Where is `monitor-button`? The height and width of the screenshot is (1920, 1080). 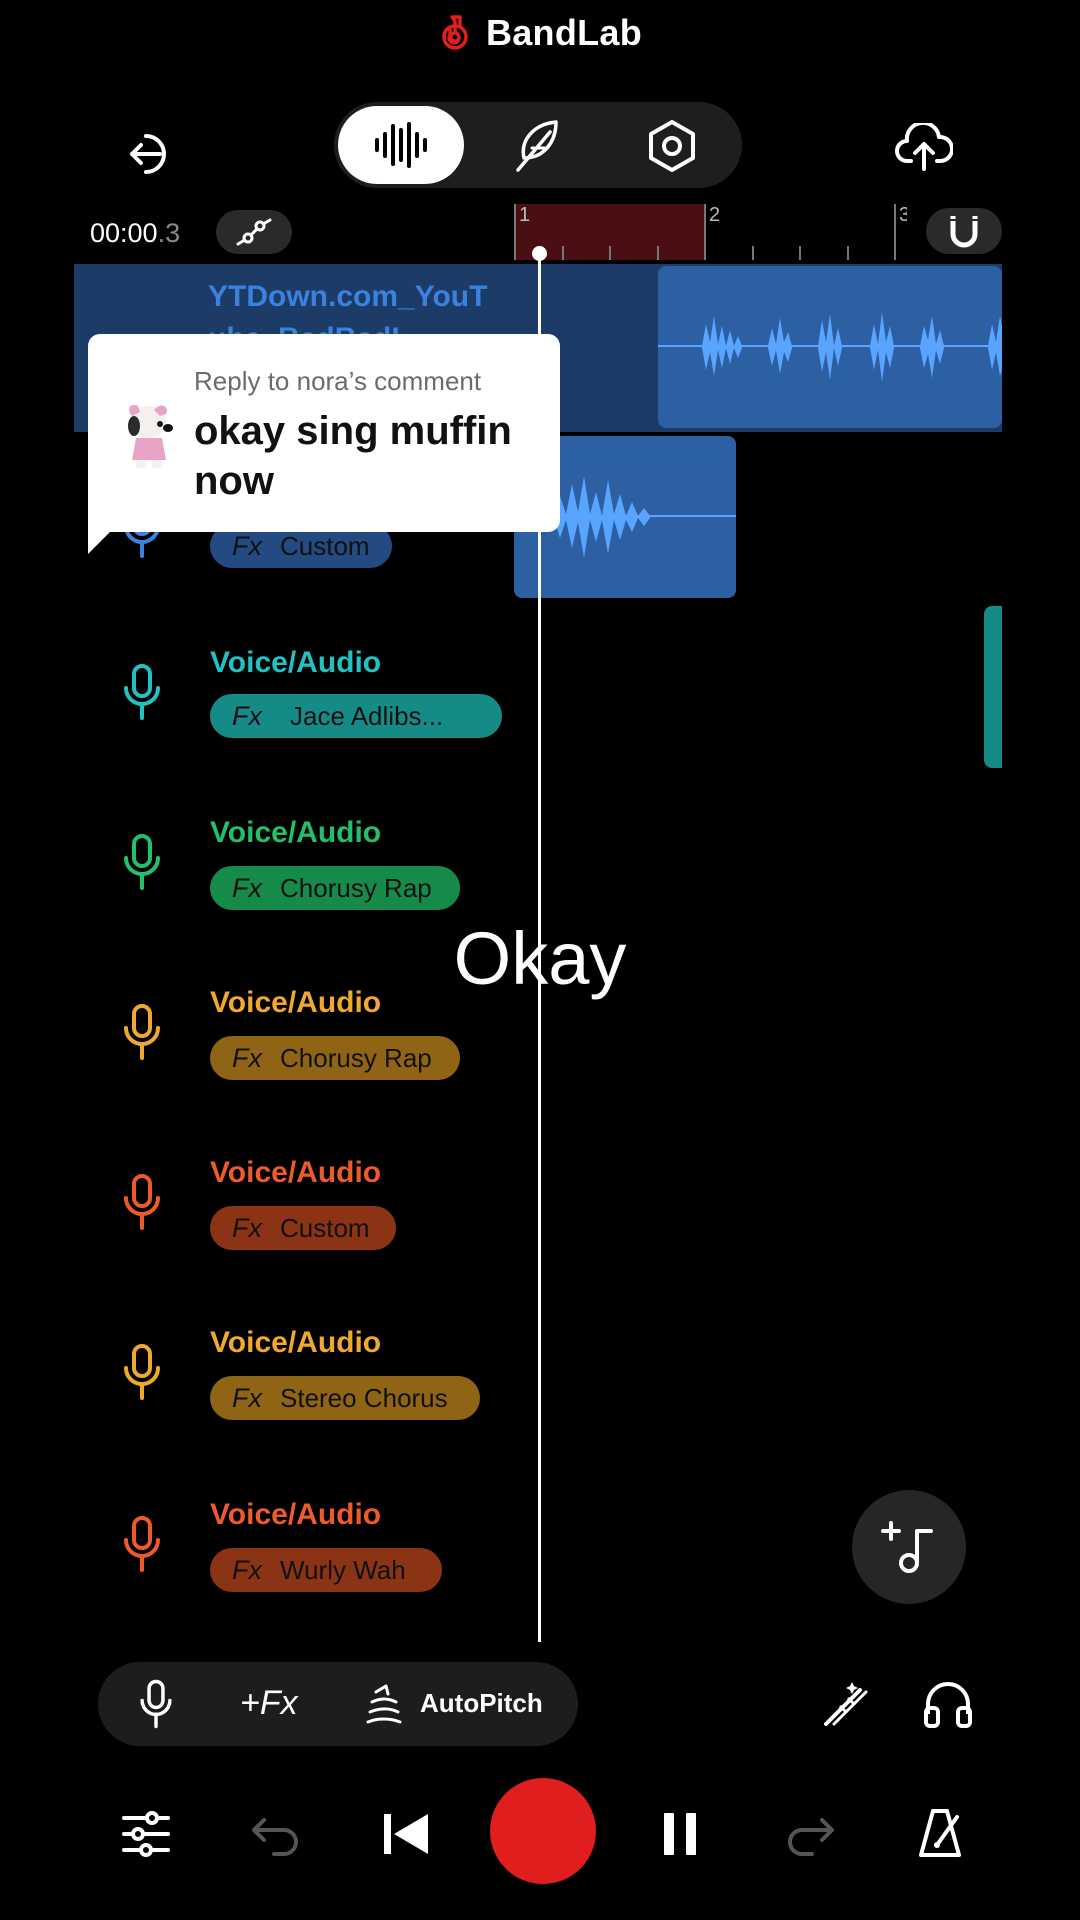
monitor-button is located at coordinates (948, 1704).